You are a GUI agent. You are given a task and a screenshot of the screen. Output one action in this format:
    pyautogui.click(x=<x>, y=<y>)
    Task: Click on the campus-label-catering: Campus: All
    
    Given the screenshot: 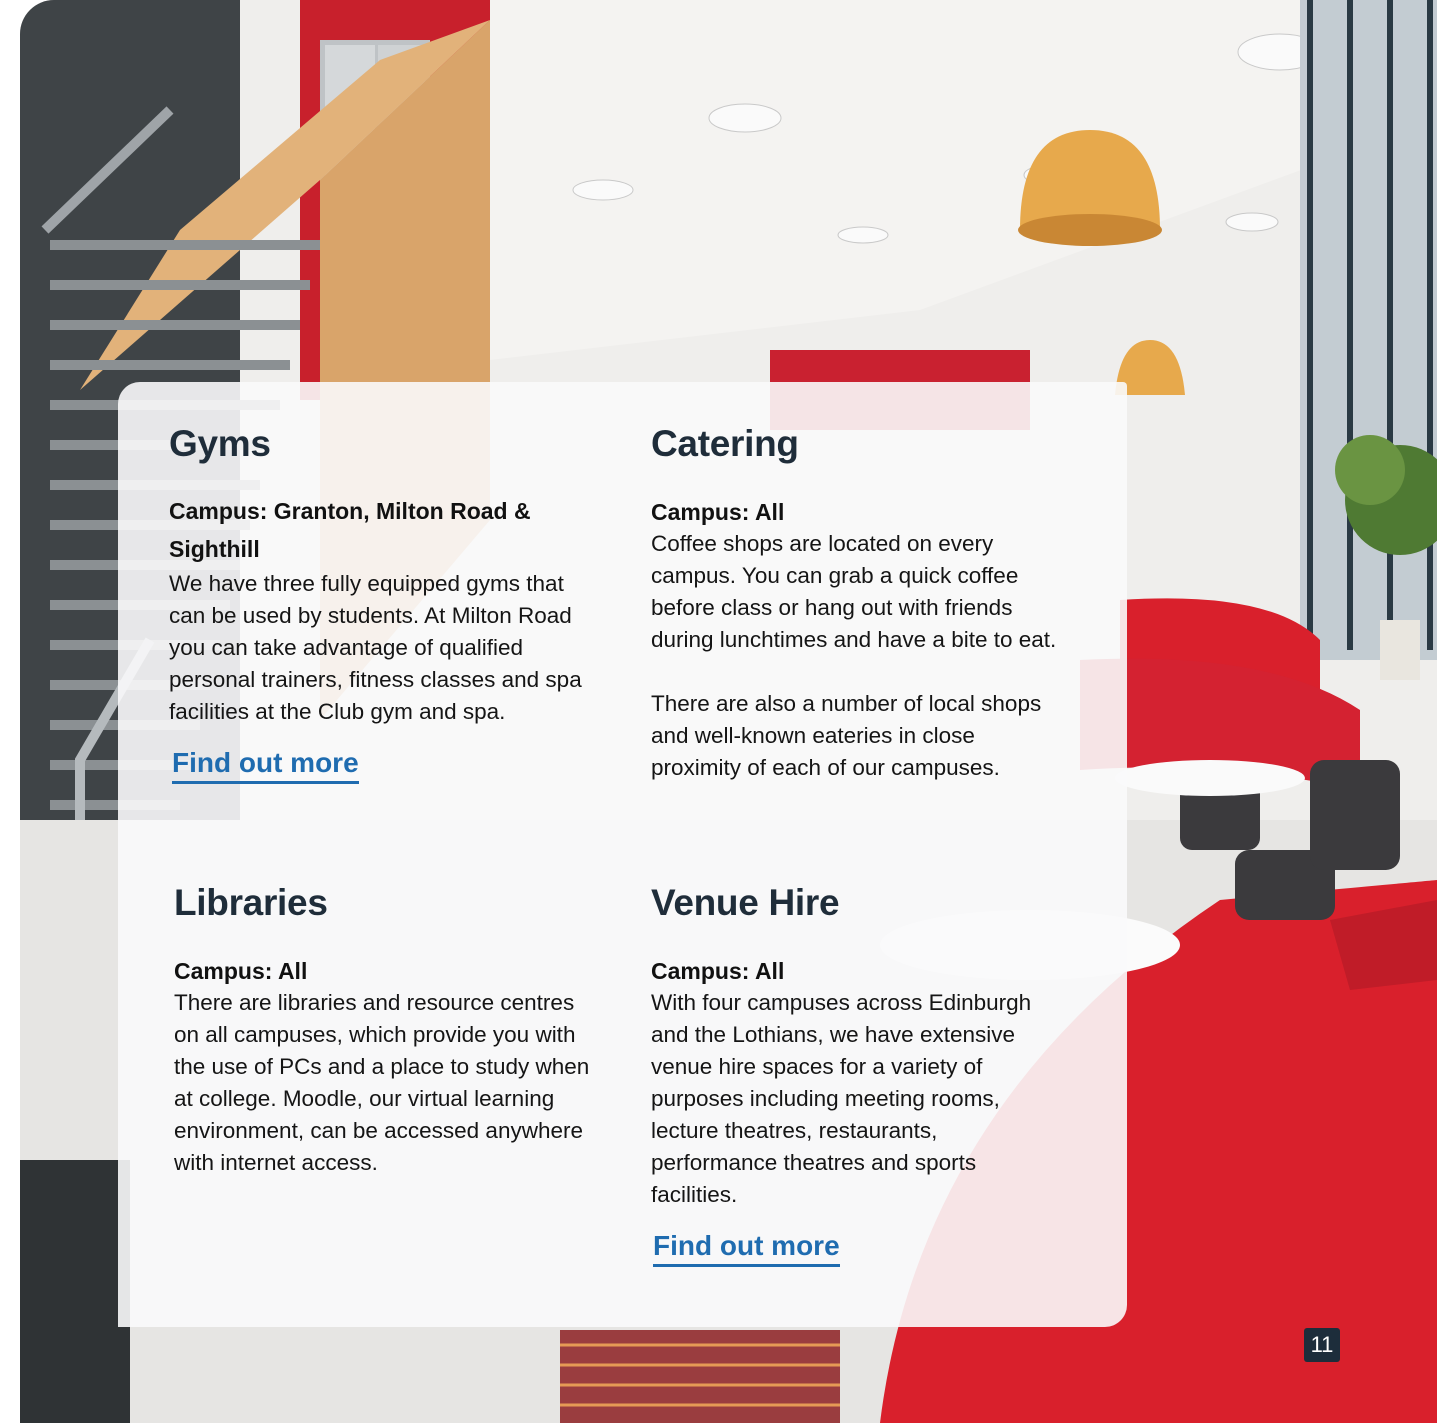 What is the action you would take?
    pyautogui.click(x=718, y=512)
    